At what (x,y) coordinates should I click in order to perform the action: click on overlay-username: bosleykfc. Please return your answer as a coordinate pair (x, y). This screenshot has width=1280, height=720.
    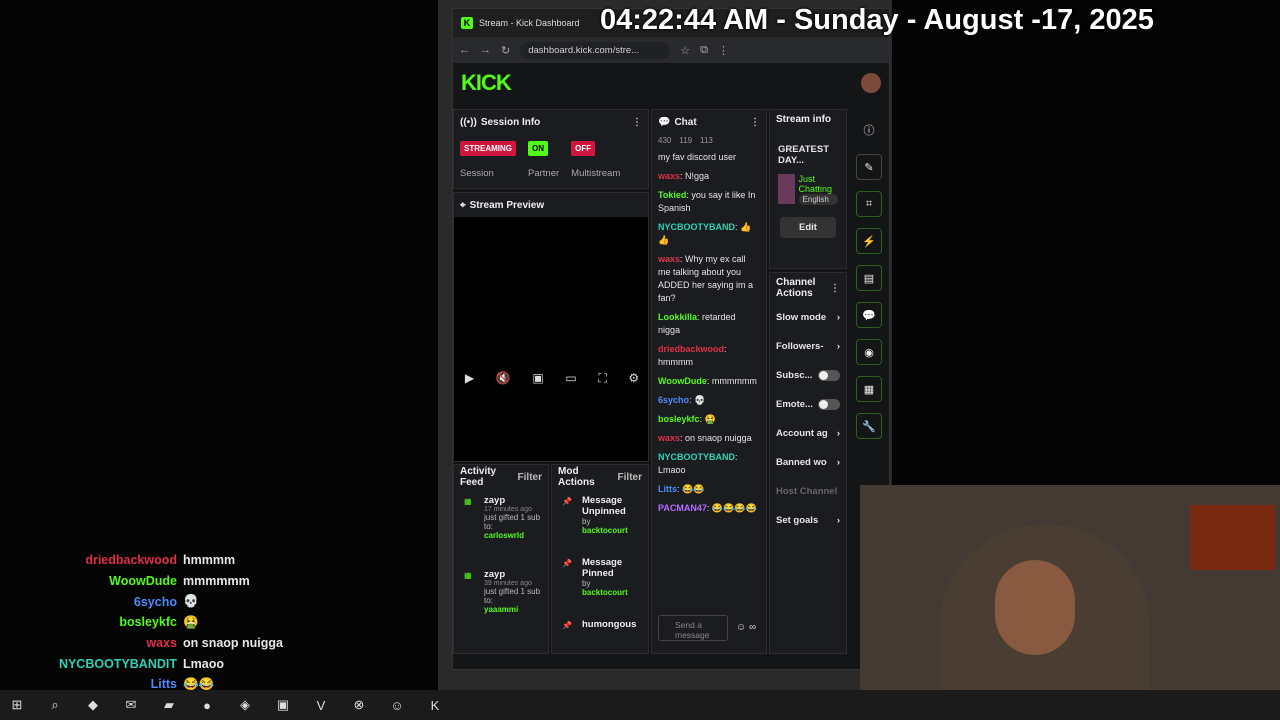
    Looking at the image, I should click on (148, 622).